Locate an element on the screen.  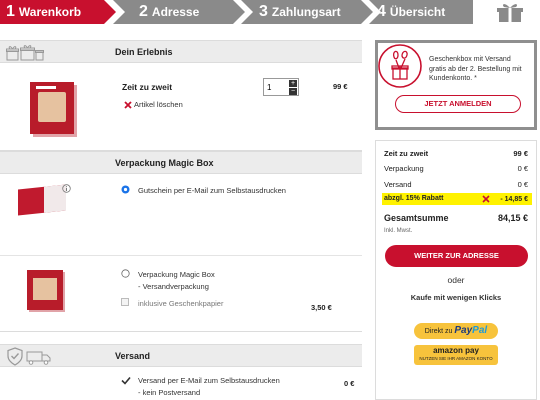
step-number: 4 is located at coordinates (381, 11).